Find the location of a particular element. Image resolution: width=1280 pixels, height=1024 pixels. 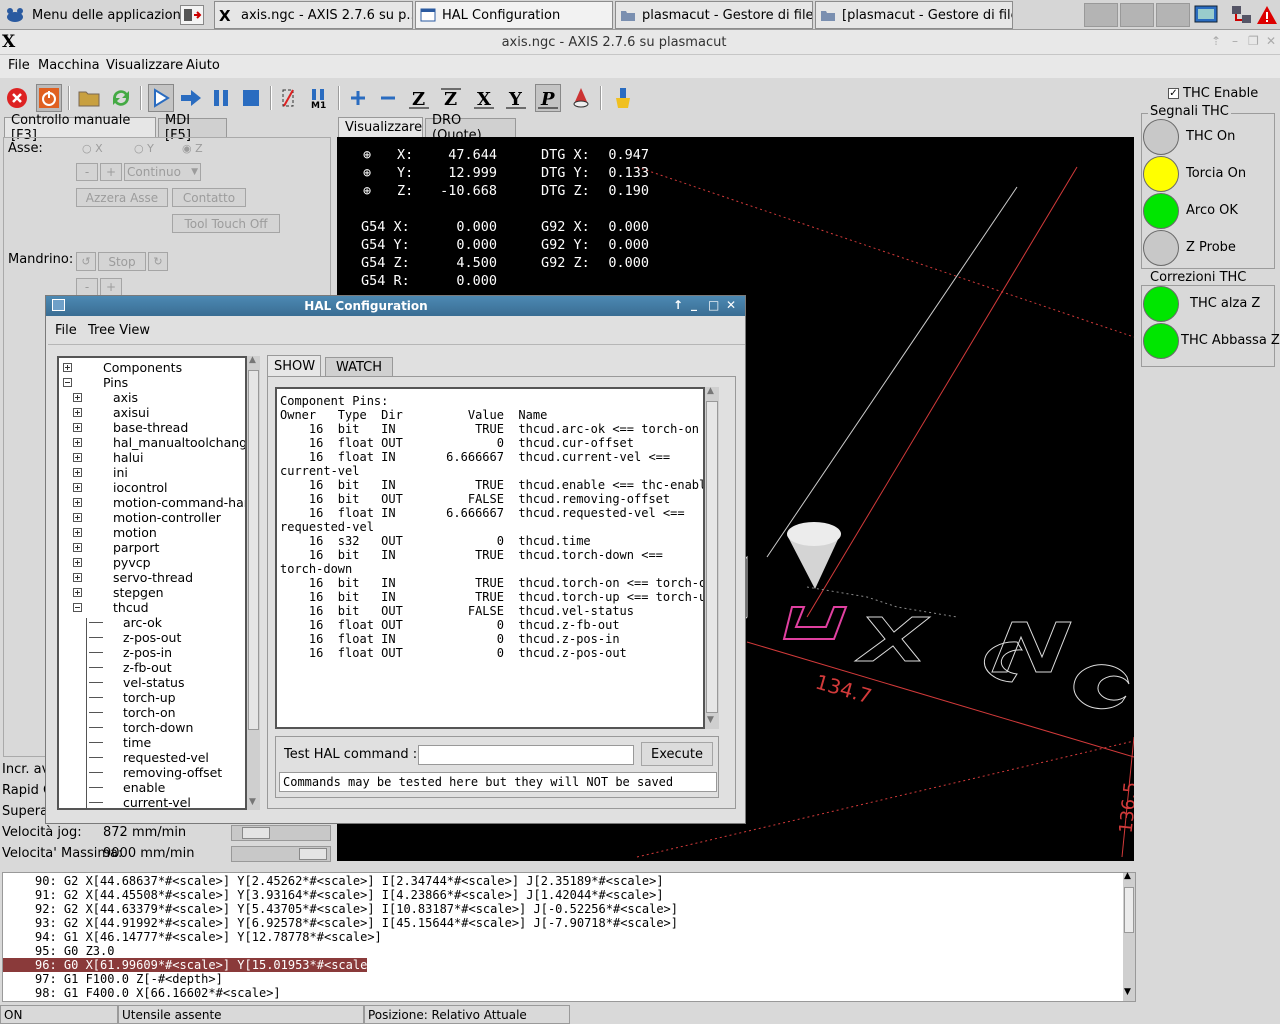

radio-y: ○ Y is located at coordinates (144, 148).